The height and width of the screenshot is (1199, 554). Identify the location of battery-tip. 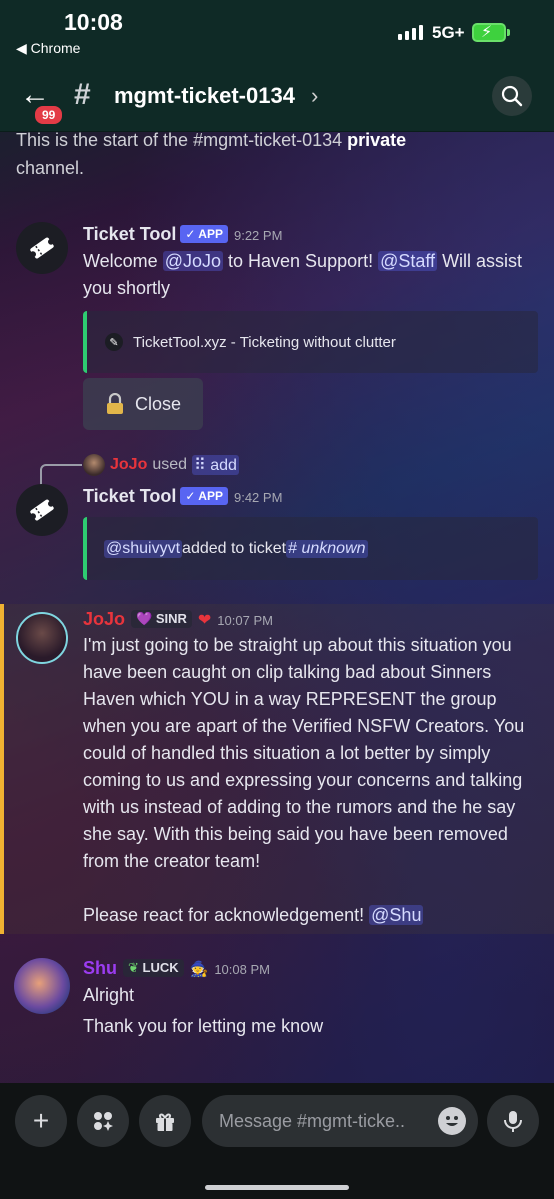
(508, 32).